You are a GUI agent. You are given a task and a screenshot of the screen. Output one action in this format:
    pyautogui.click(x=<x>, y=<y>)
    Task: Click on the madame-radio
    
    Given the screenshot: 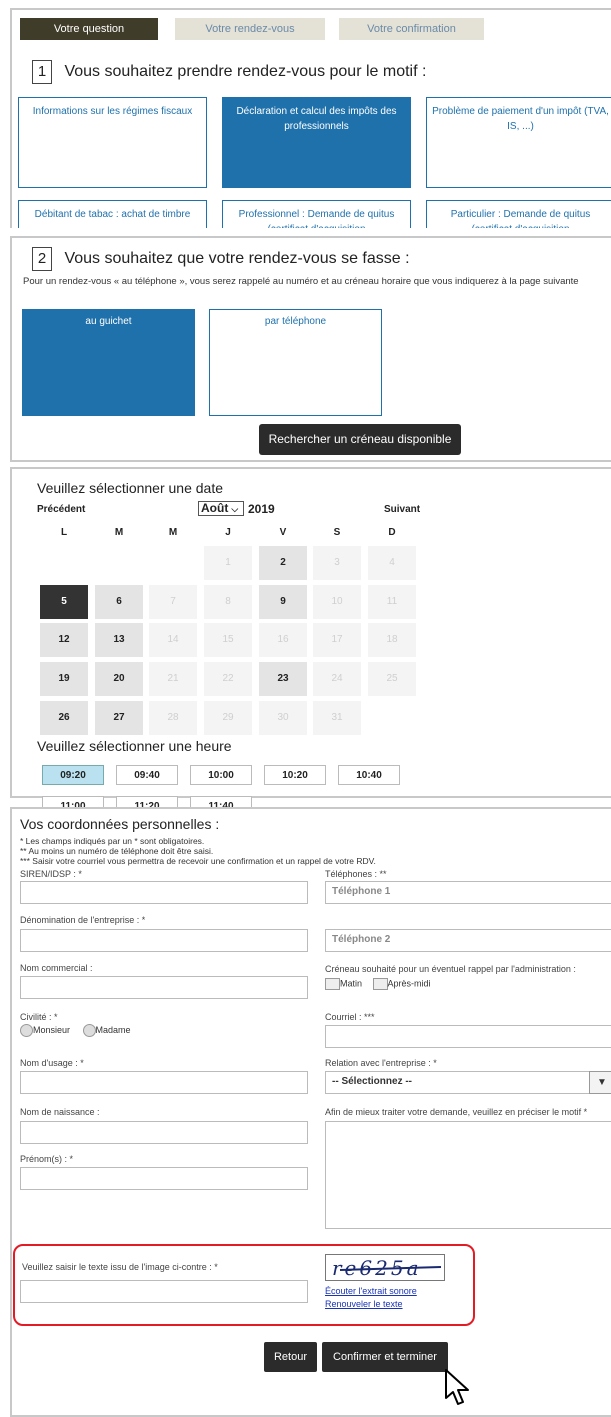 What is the action you would take?
    pyautogui.click(x=89, y=1030)
    